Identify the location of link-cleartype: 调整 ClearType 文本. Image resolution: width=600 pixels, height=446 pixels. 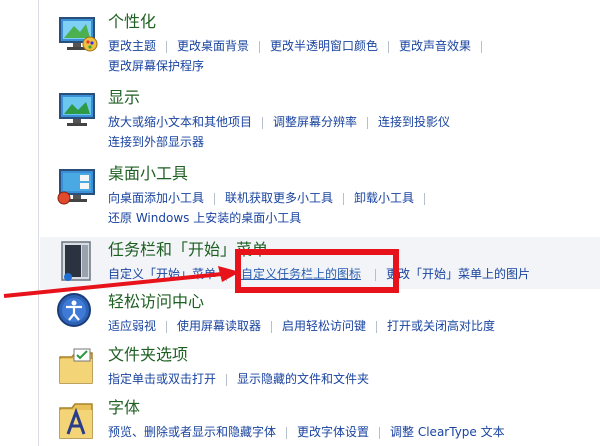
(447, 432).